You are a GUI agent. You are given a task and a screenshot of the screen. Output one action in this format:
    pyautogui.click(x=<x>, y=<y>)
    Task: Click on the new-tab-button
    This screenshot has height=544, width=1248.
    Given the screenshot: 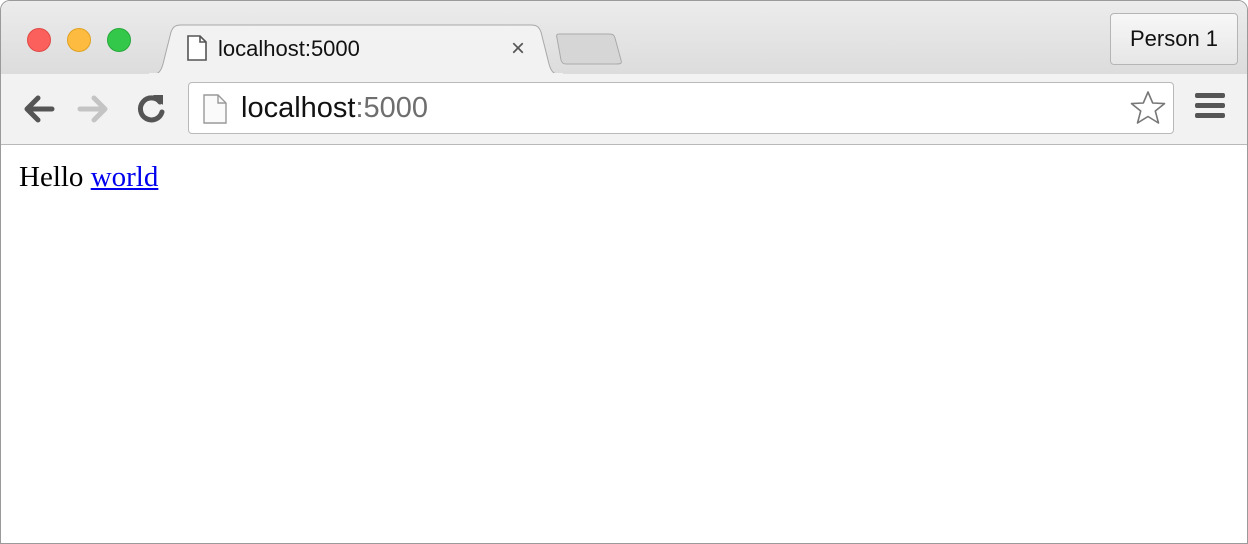 What is the action you would take?
    pyautogui.click(x=589, y=49)
    